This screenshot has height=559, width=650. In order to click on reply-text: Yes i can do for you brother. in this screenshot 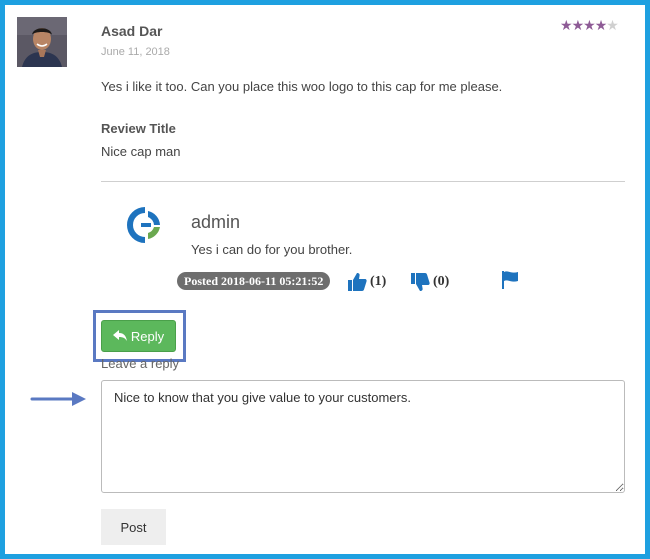, I will do `click(272, 249)`.